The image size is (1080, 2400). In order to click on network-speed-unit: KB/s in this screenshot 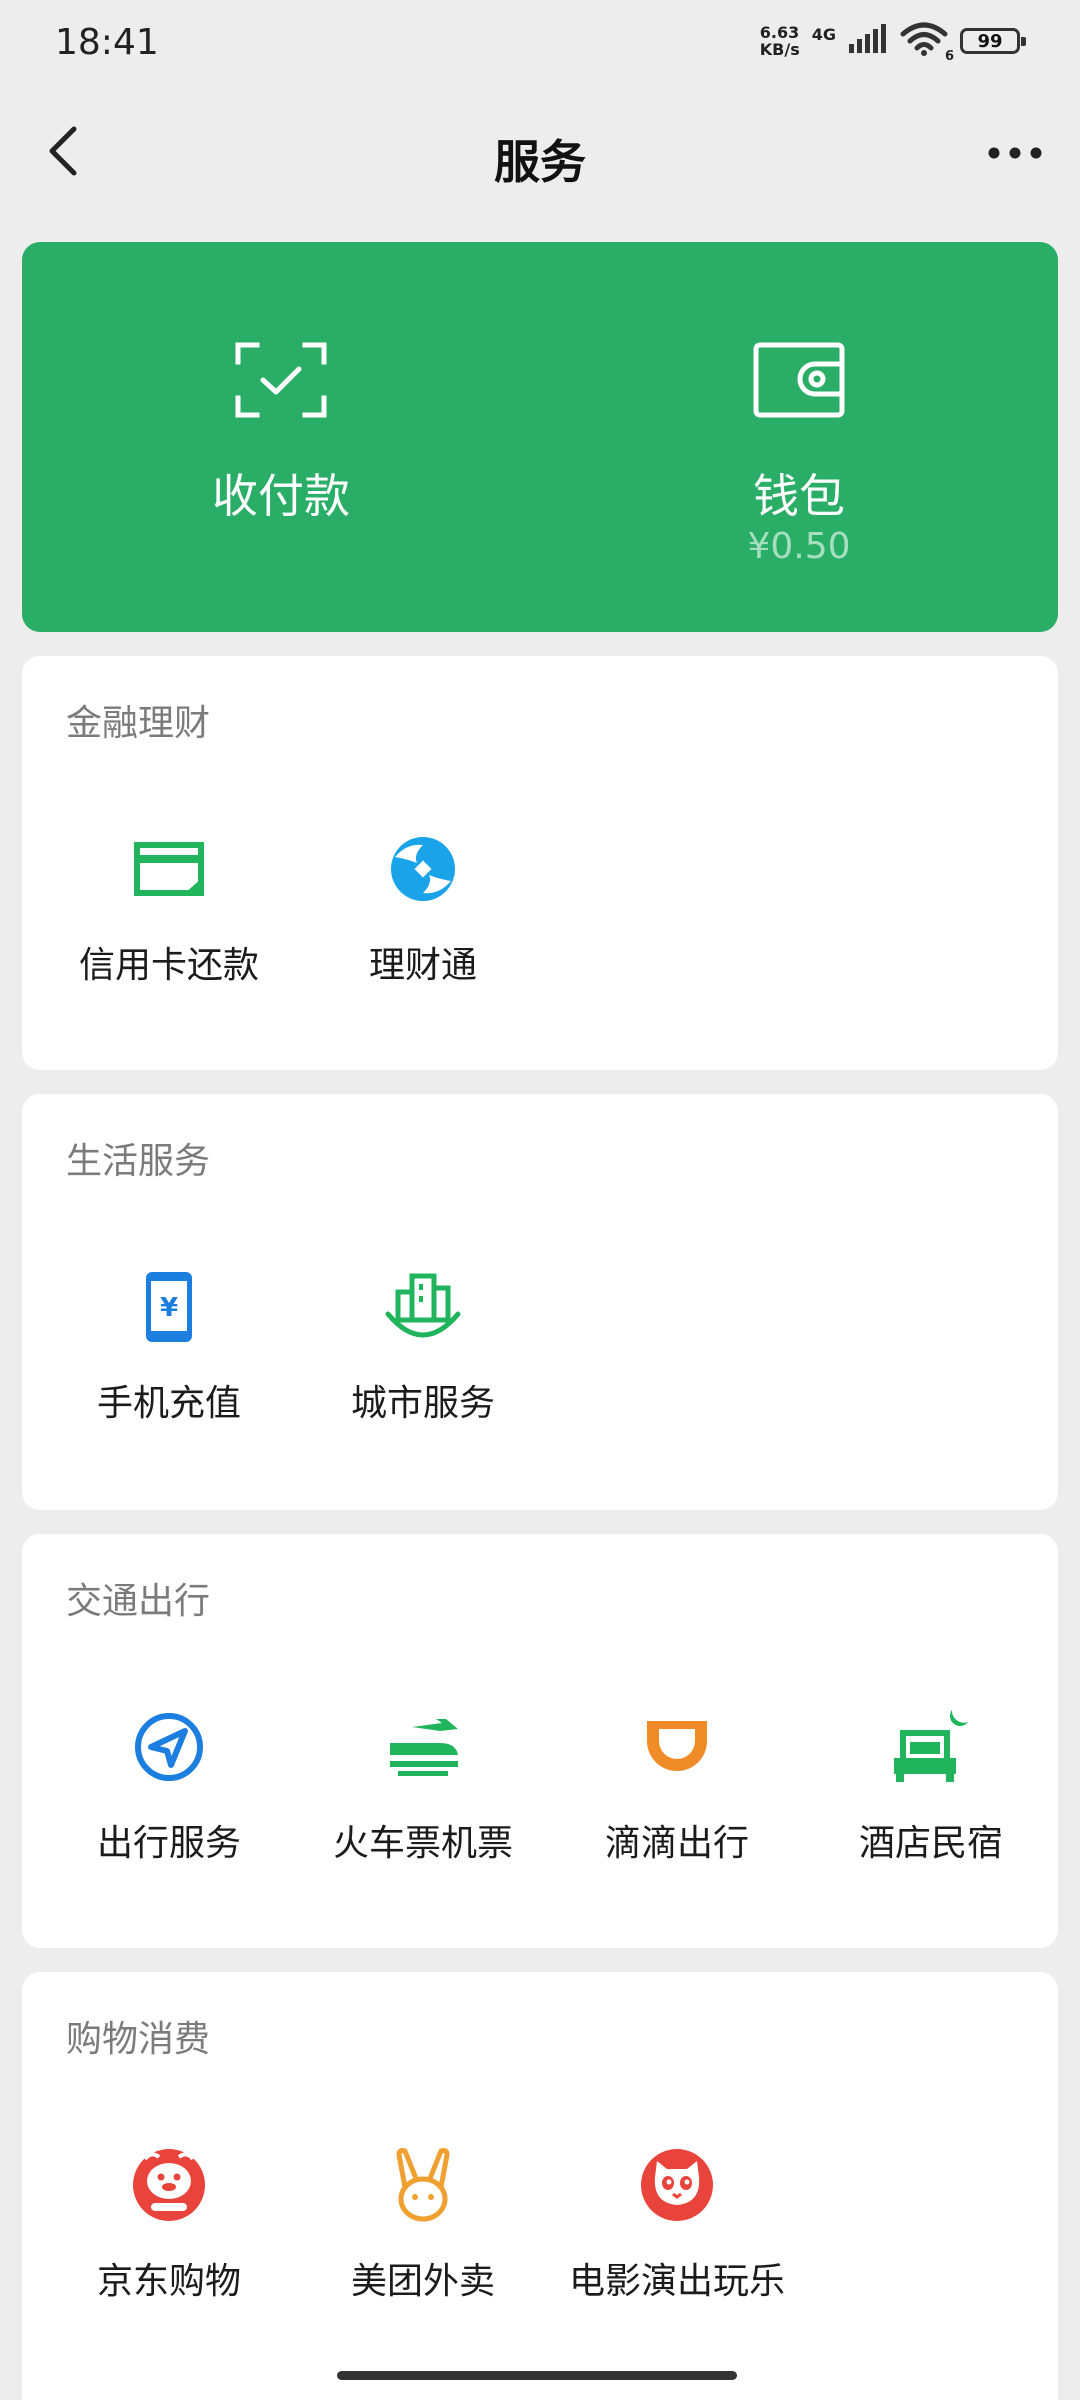, I will do `click(779, 49)`.